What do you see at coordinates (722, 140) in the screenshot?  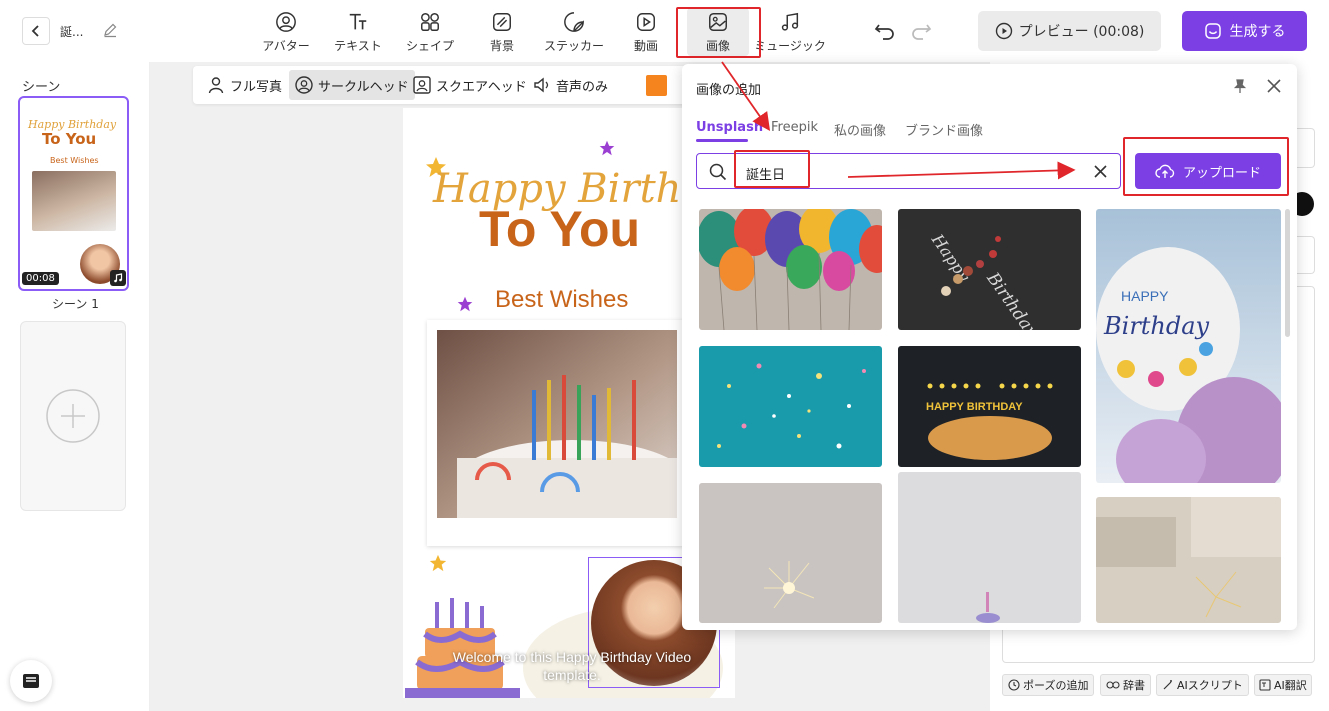 I see `active-tab-underline` at bounding box center [722, 140].